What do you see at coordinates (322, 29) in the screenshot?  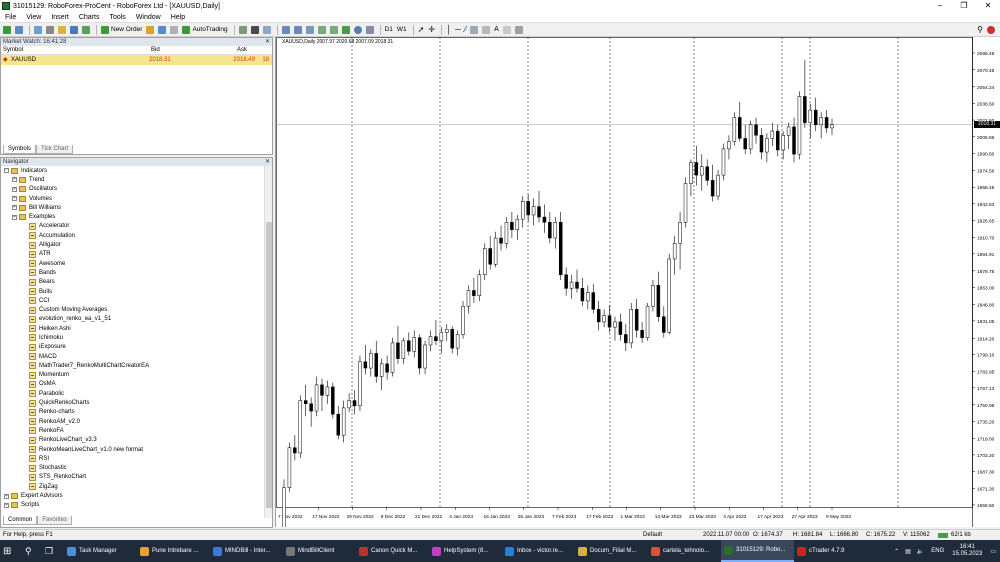 I see `autoscroll-button` at bounding box center [322, 29].